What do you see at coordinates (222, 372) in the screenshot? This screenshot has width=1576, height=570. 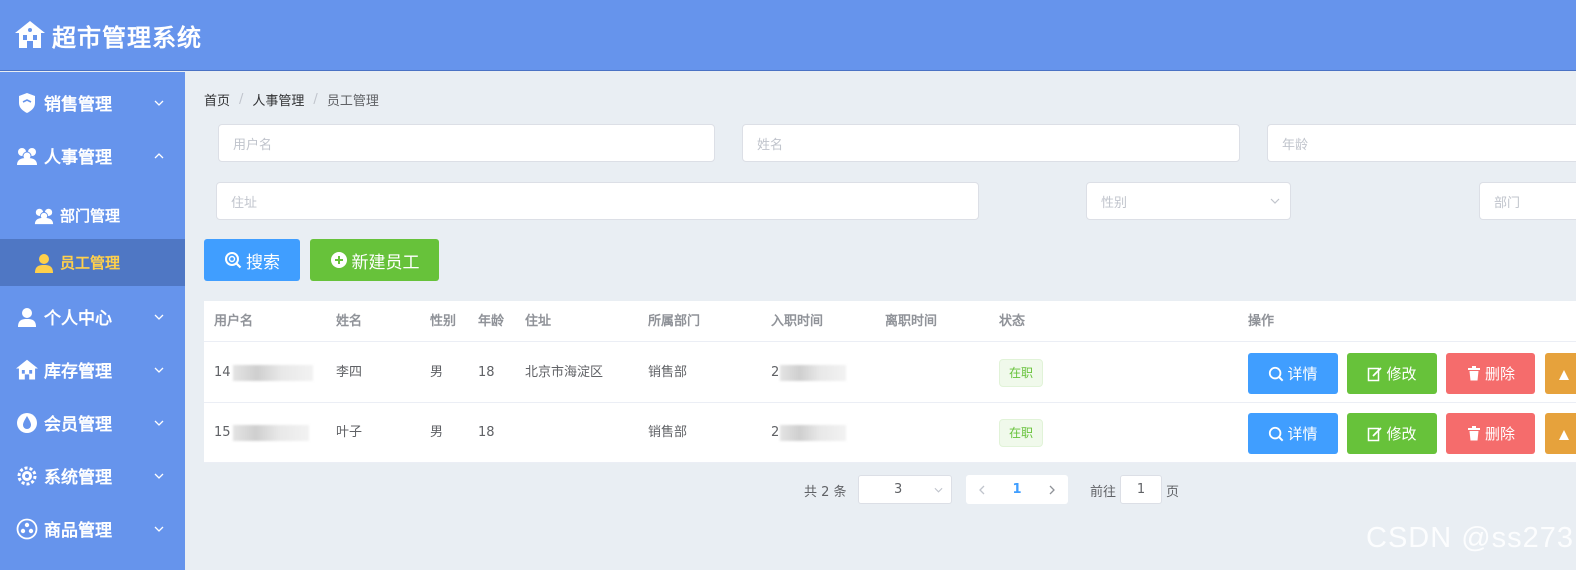 I see `username-value: 14` at bounding box center [222, 372].